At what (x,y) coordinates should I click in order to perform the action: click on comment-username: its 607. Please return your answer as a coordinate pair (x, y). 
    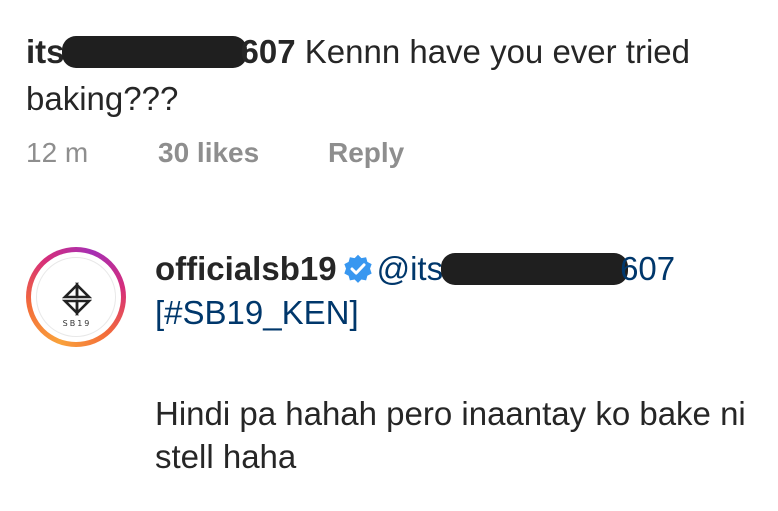
    Looking at the image, I should click on (161, 51).